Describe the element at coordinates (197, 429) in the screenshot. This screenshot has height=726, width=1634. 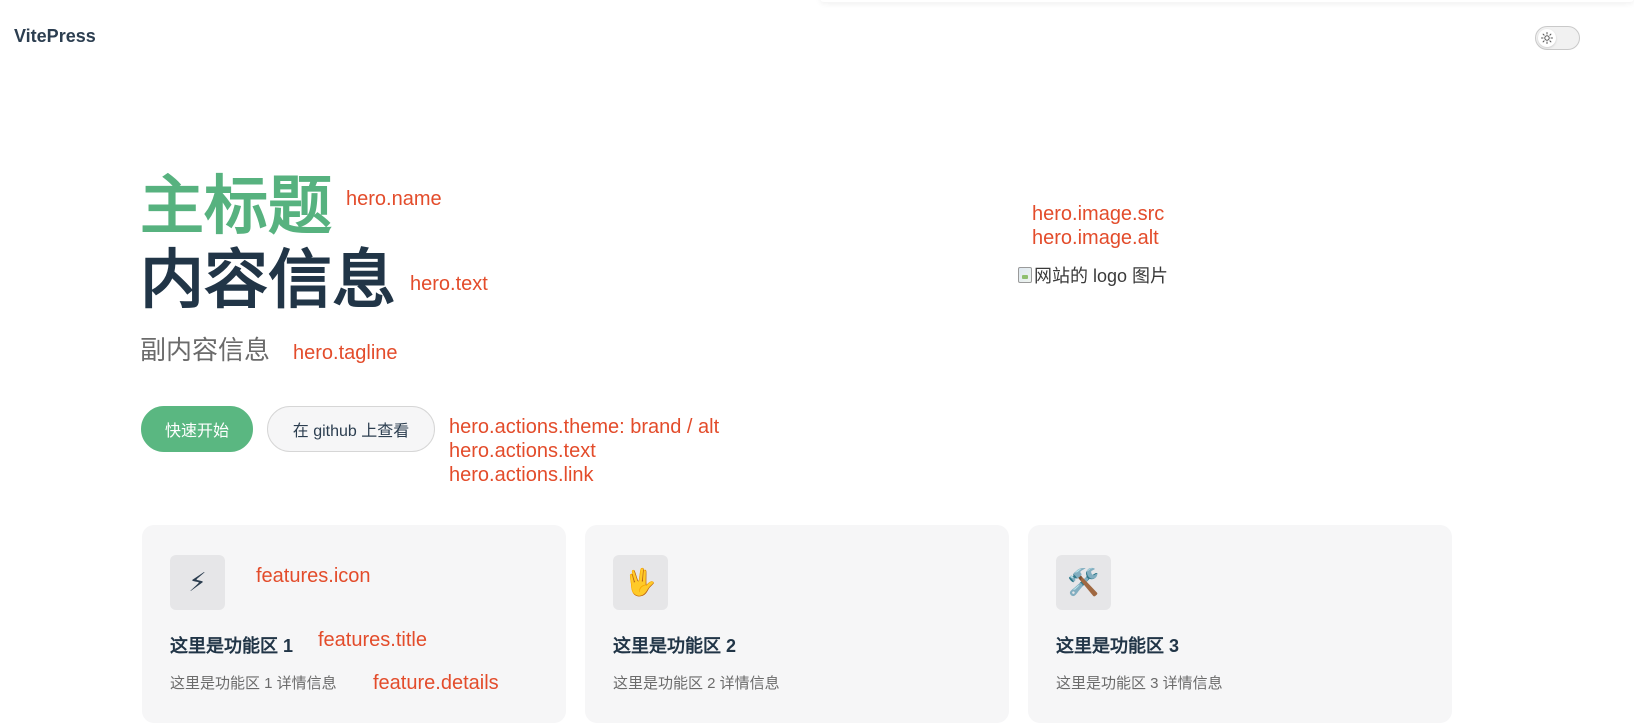
I see `quick-start-button: 快速开始` at that location.